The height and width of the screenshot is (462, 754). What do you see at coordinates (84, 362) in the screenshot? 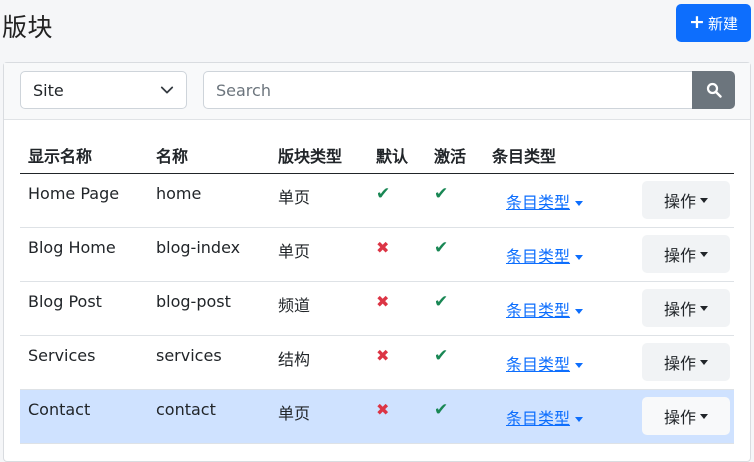
I see `cell-display-name: Services` at bounding box center [84, 362].